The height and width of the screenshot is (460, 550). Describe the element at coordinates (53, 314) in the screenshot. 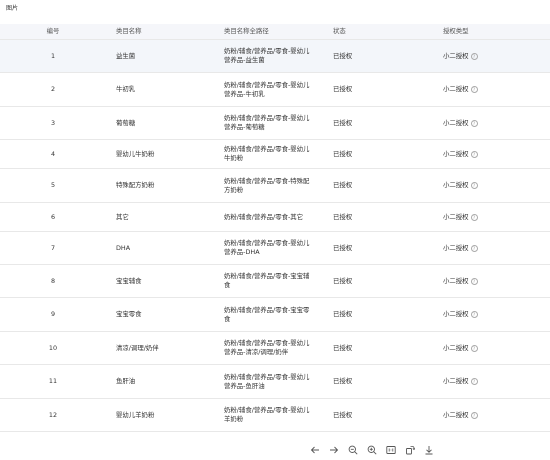

I see `row-index: 9` at that location.